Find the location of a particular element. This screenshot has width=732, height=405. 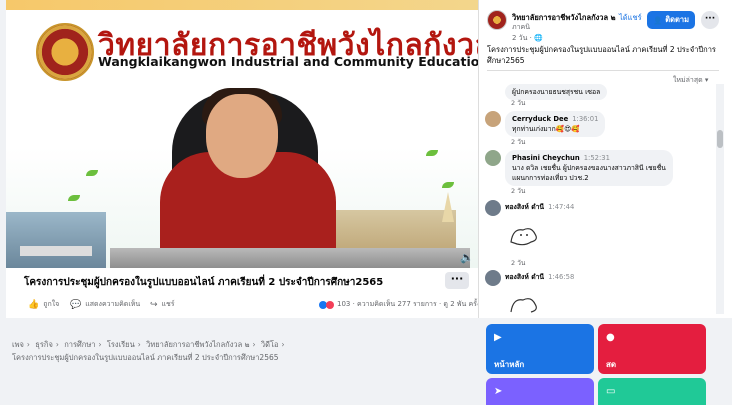

saved-tile: ▭ is located at coordinates (652, 391).